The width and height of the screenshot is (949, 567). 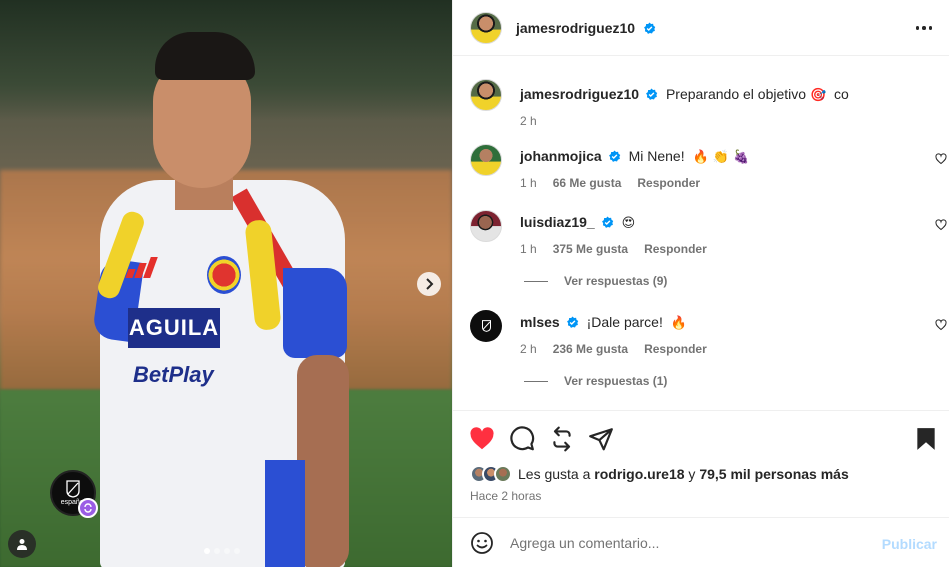 What do you see at coordinates (590, 349) in the screenshot?
I see `comment-likes-count: 236 Me gusta` at bounding box center [590, 349].